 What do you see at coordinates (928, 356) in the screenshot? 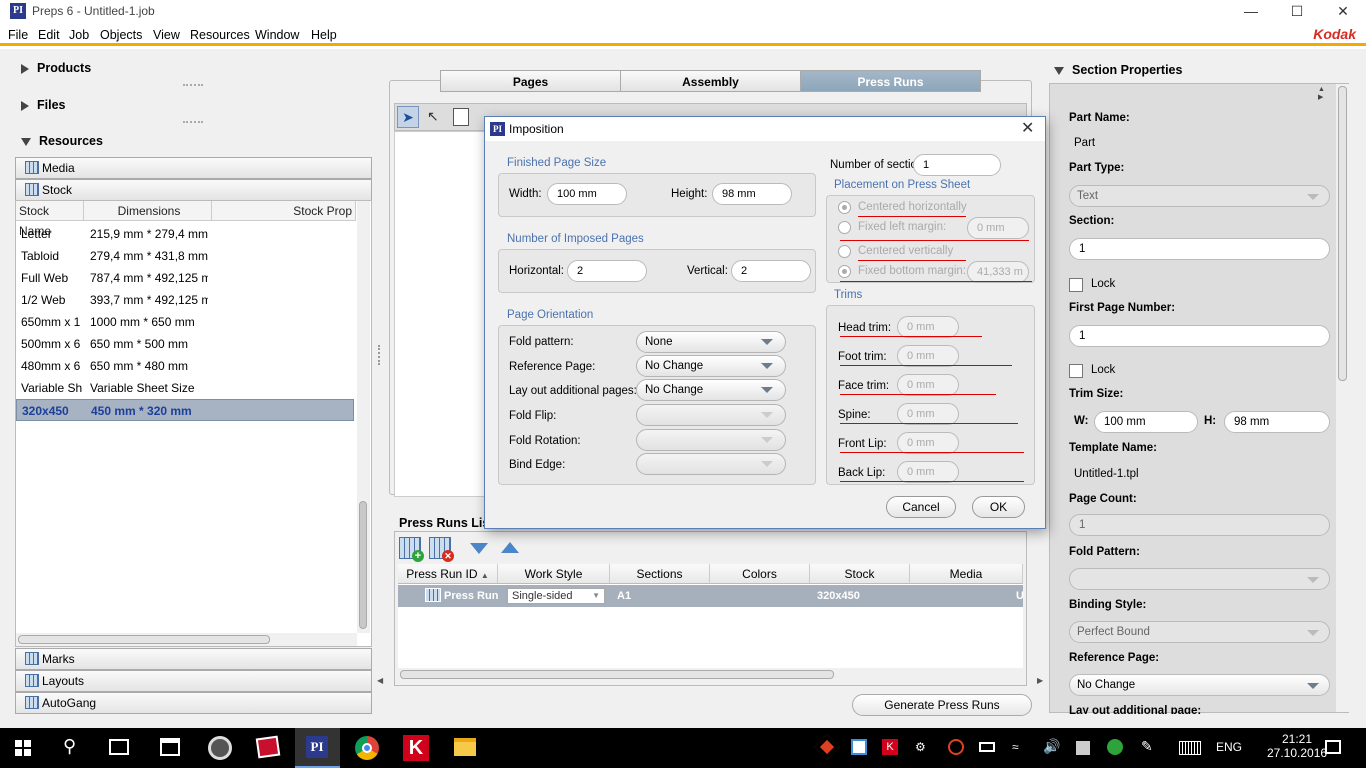
I see `foot-trim-field: 0 mm` at bounding box center [928, 356].